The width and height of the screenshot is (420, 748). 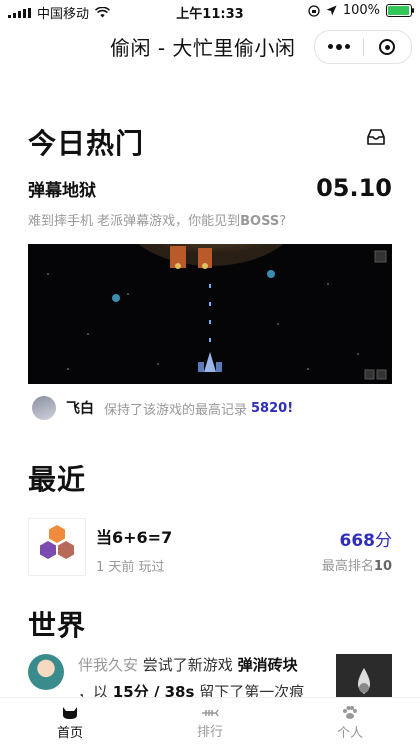 I want to click on rotation-lock-icon, so click(x=314, y=10).